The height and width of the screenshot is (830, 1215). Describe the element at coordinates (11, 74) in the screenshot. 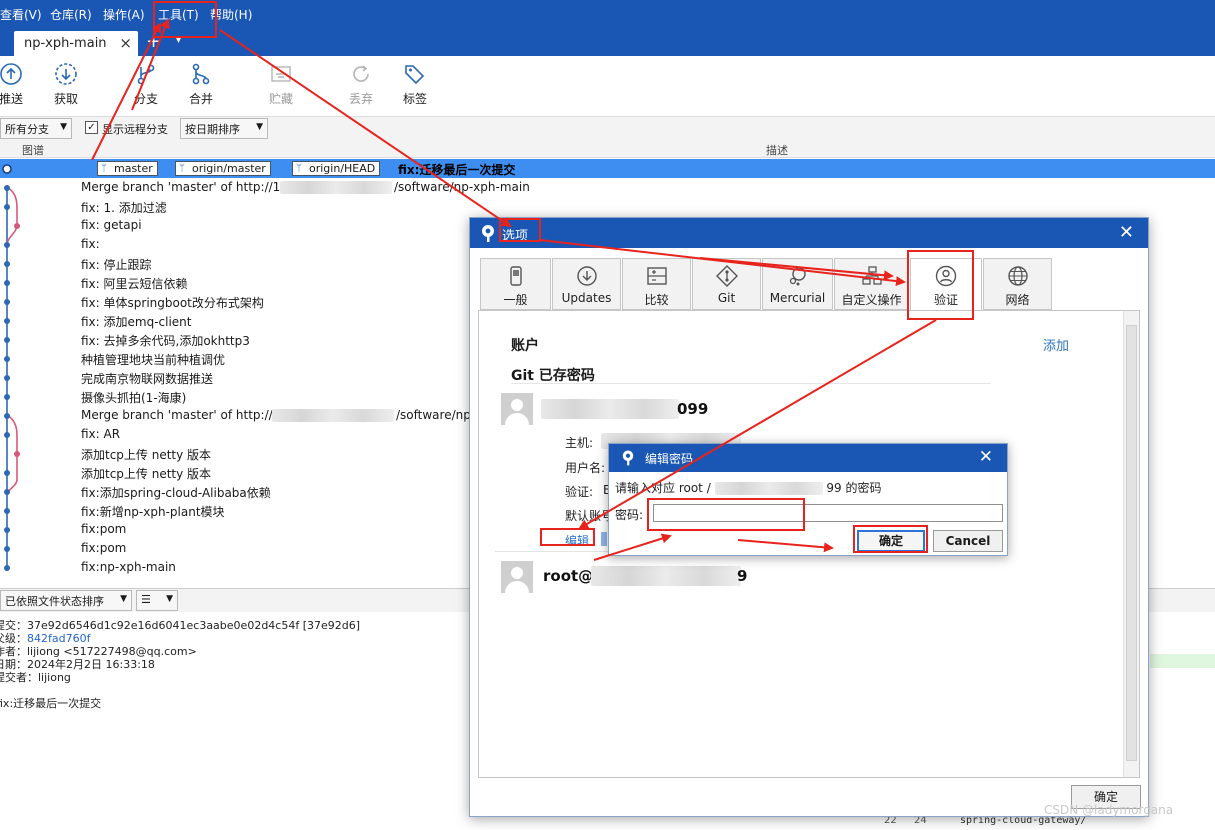

I see `push-icon` at that location.